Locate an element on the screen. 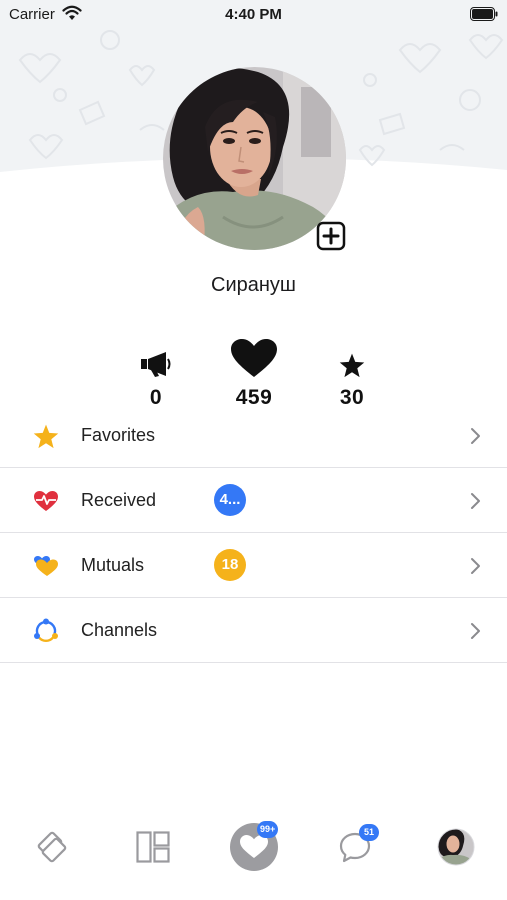 This screenshot has width=507, height=900. menu-item-label: Favorites is located at coordinates (118, 435).